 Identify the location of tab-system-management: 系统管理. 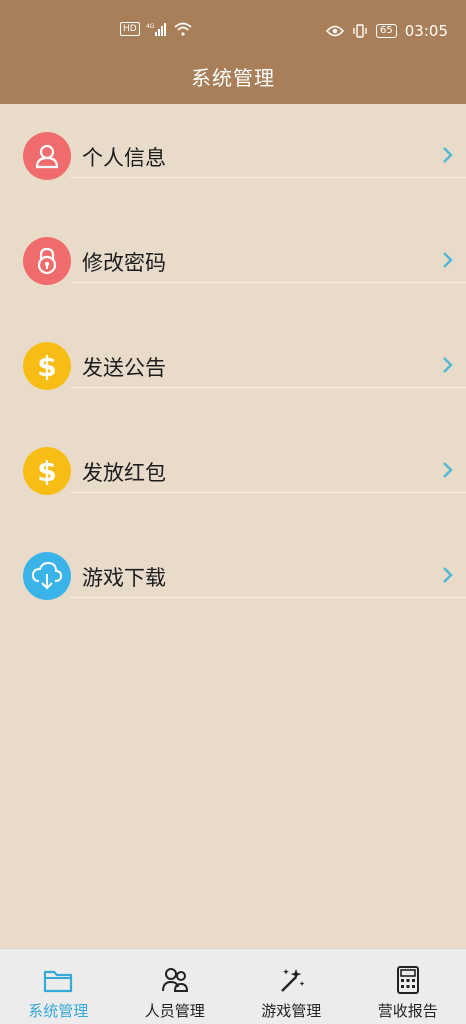
(58, 986).